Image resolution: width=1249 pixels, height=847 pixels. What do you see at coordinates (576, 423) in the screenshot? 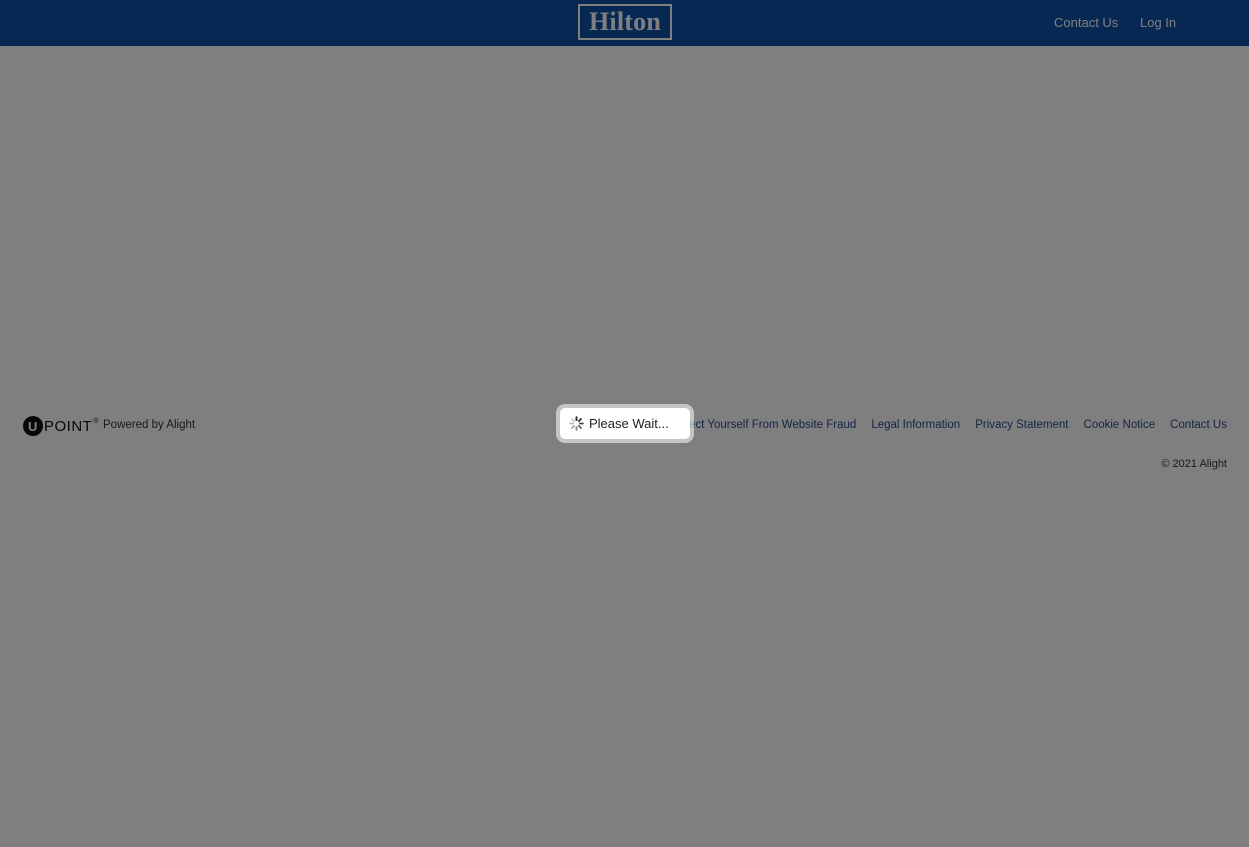
I see `loading-spinner-icon` at bounding box center [576, 423].